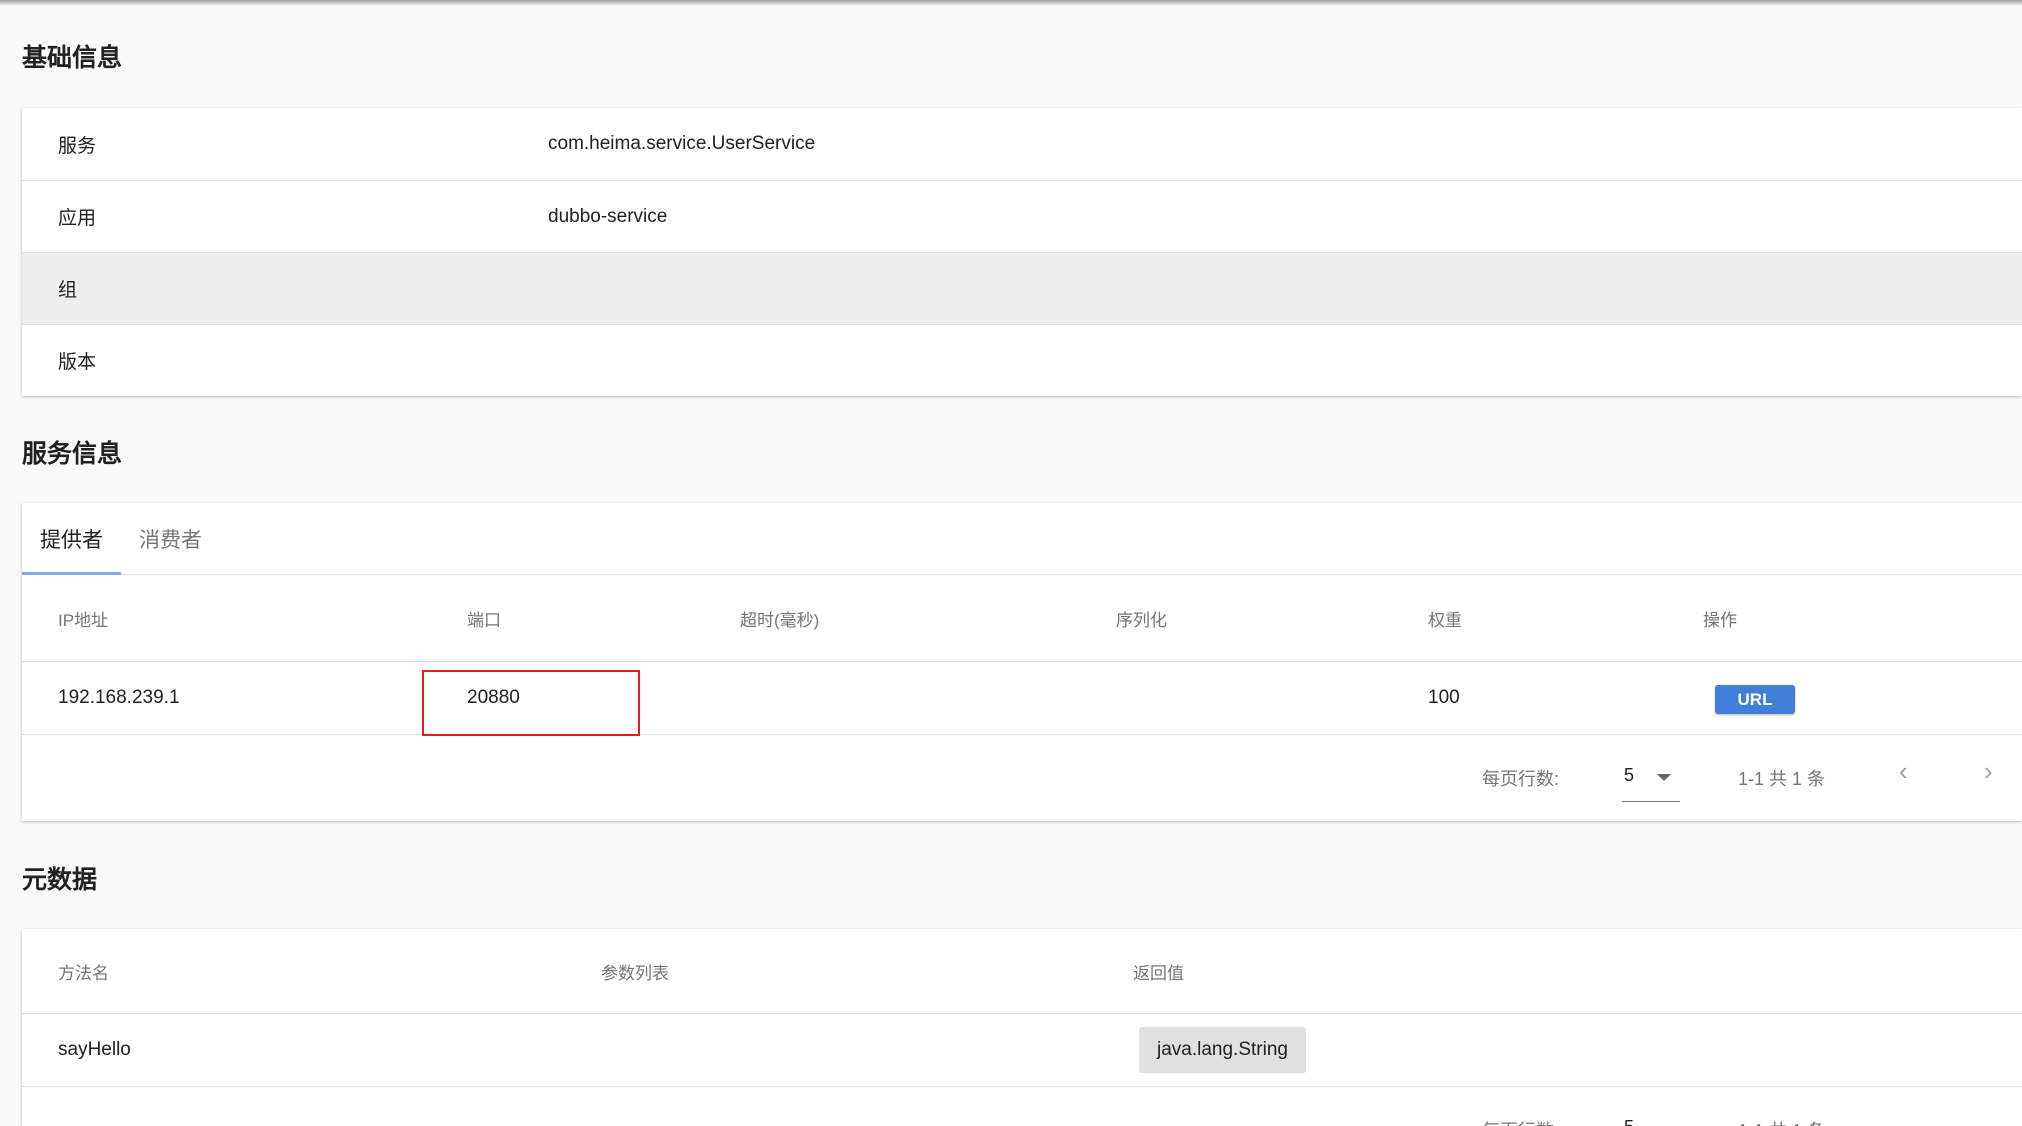  Describe the element at coordinates (83, 971) in the screenshot. I see `column-header-method: 方法名` at that location.